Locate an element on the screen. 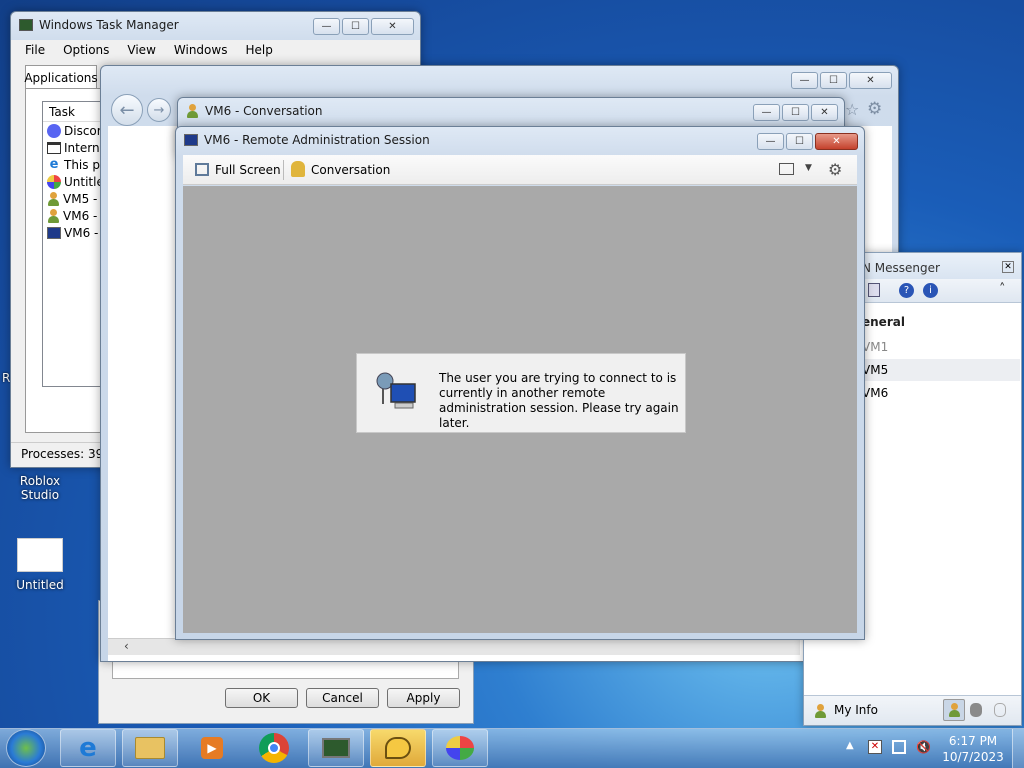 This screenshot has width=1024, height=768. contact-vm5: VM5 is located at coordinates (941, 370).